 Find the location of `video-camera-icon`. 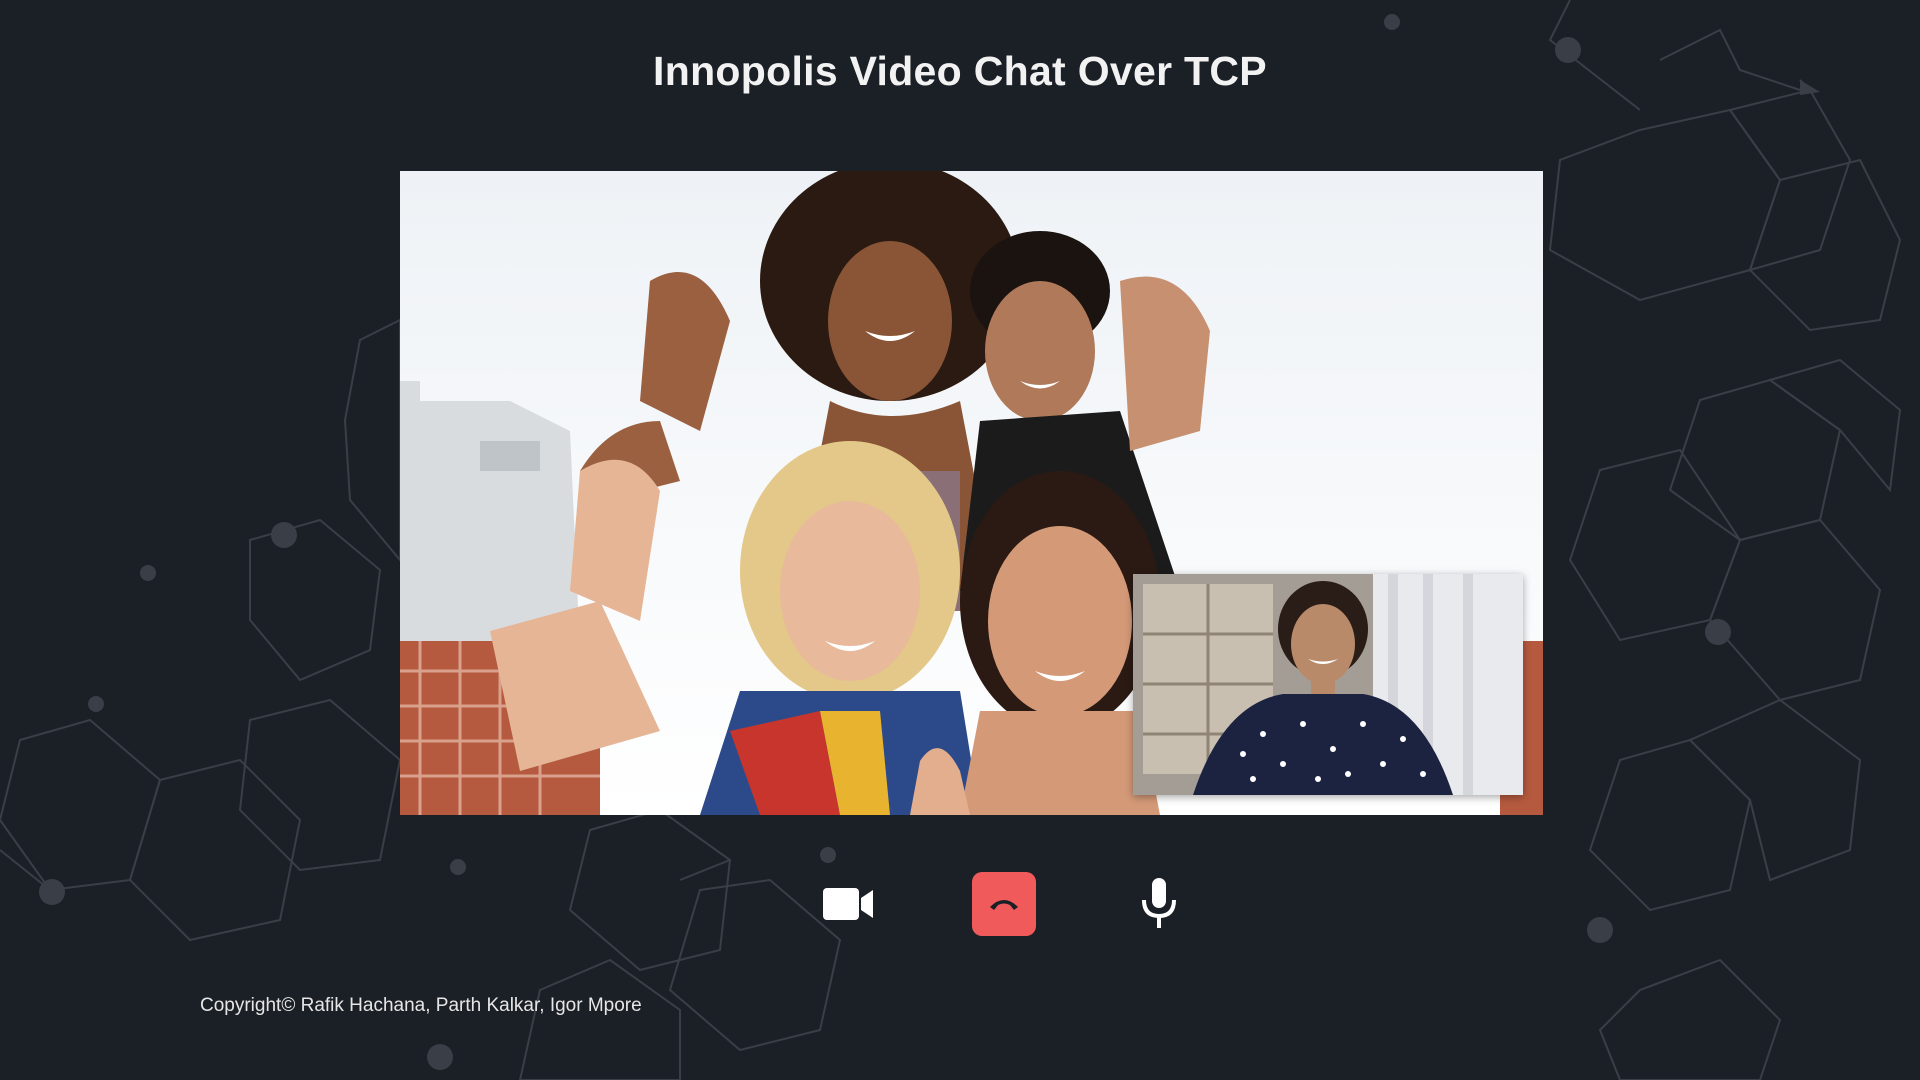

video-camera-icon is located at coordinates (848, 904).